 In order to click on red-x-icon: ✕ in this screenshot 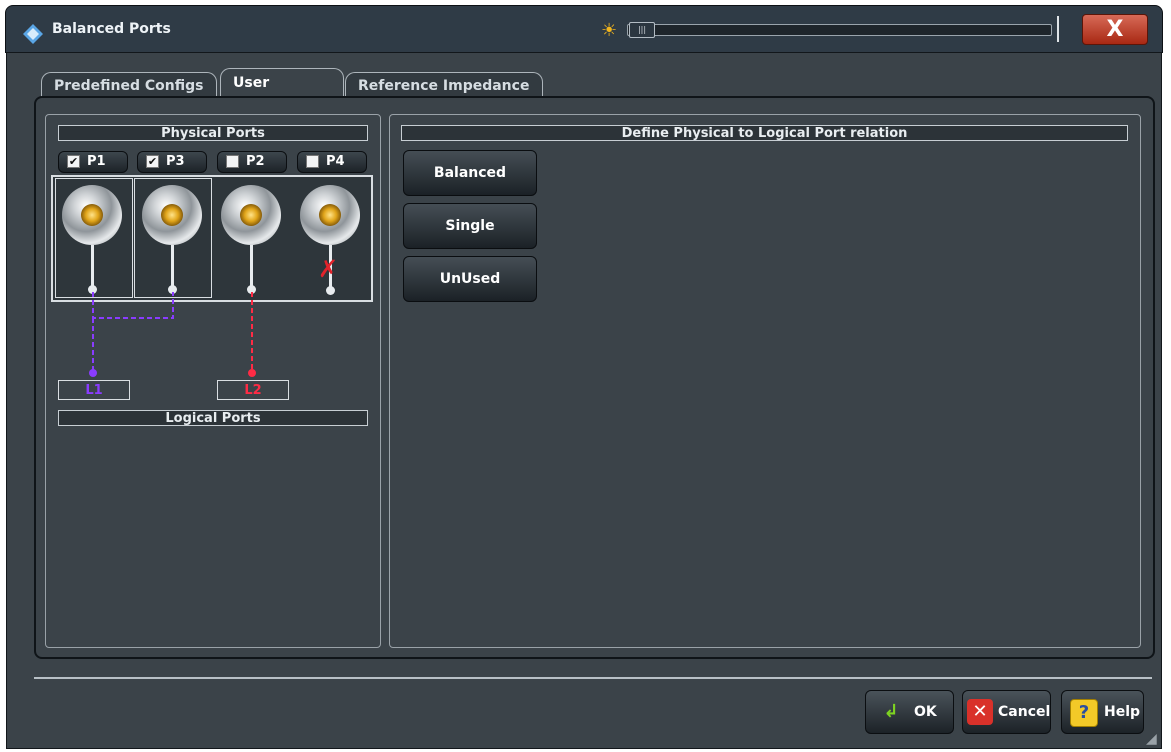, I will do `click(980, 712)`.